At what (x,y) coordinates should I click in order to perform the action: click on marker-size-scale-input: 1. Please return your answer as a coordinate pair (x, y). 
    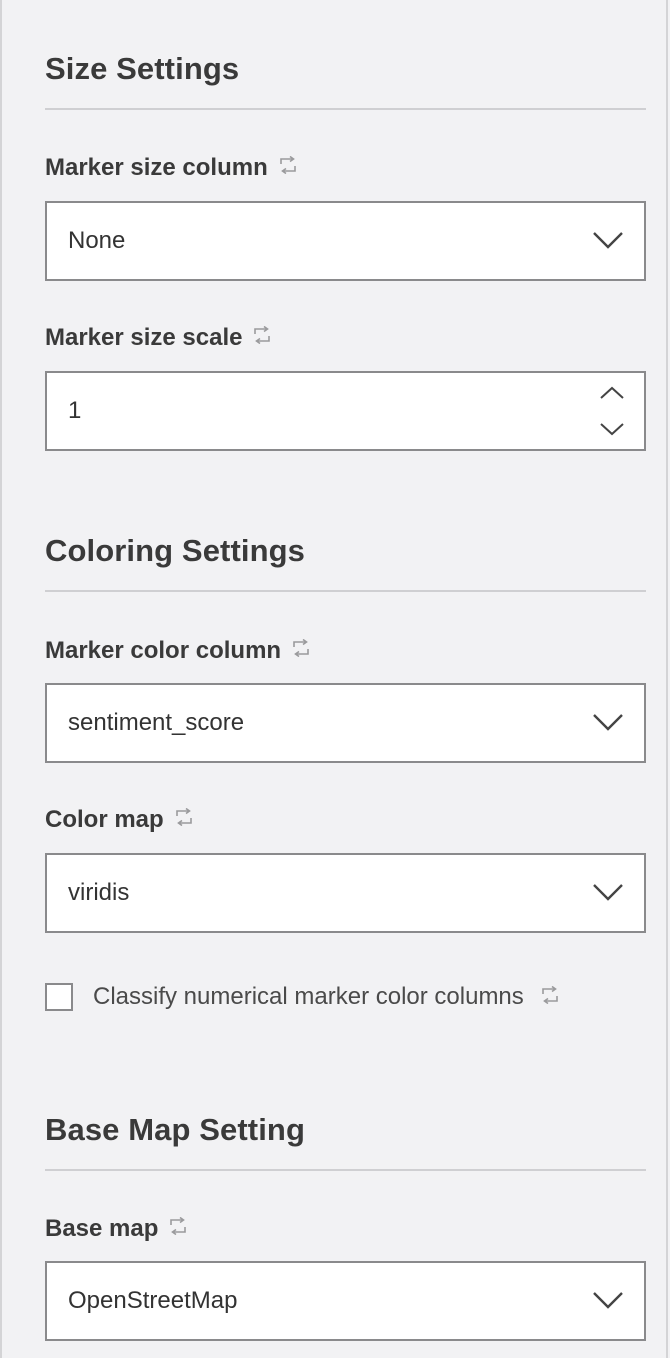
    Looking at the image, I should click on (345, 411).